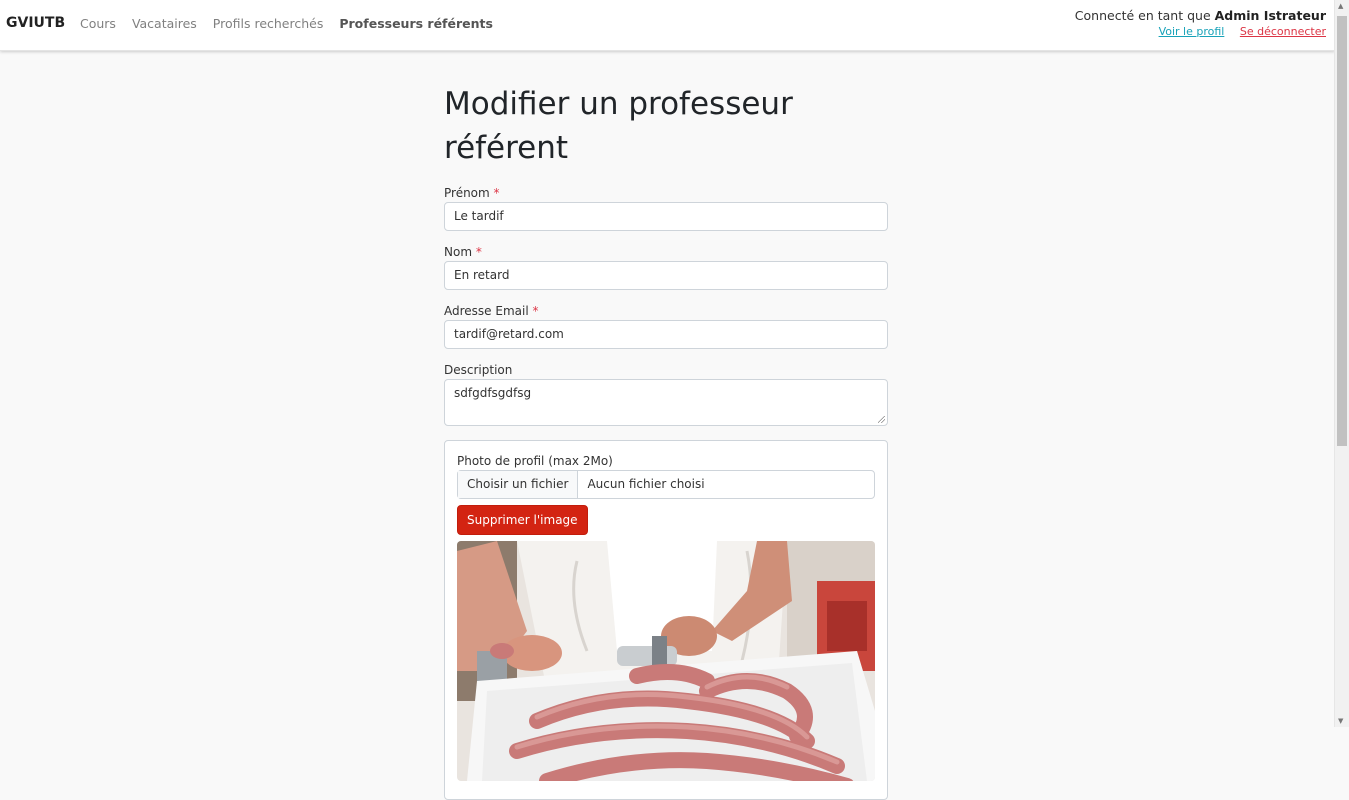 This screenshot has height=800, width=1349. Describe the element at coordinates (478, 370) in the screenshot. I see `description-label: Description` at that location.